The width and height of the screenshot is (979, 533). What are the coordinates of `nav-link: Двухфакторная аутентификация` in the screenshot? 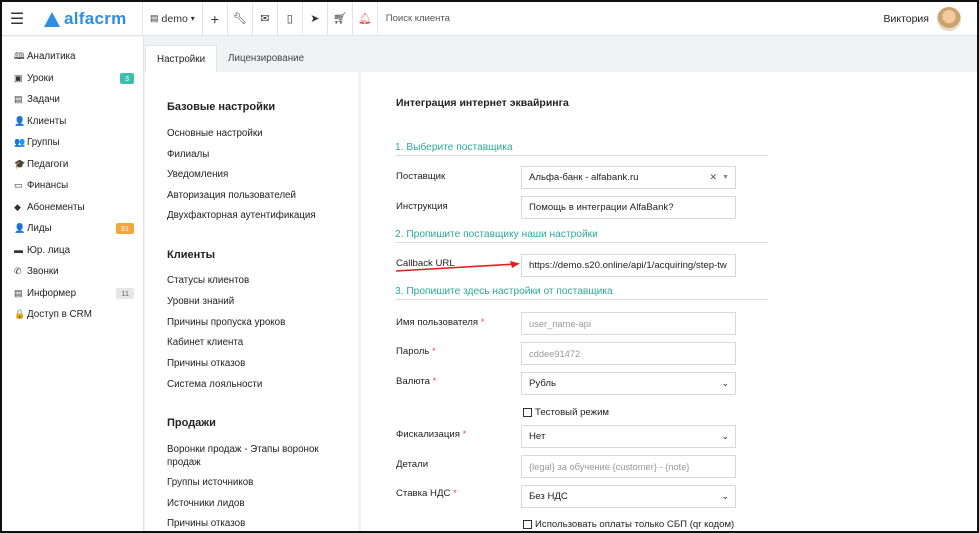 It's located at (252, 215).